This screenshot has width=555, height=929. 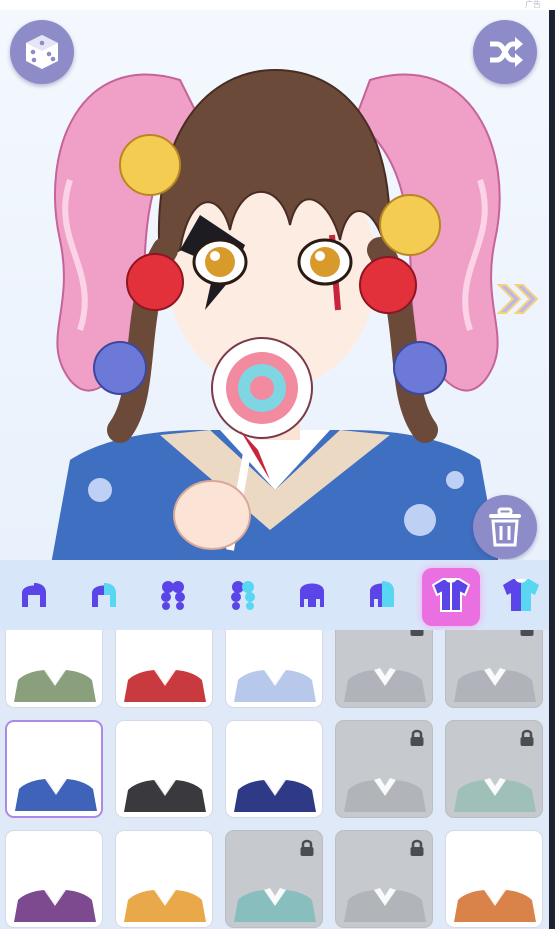 I want to click on side-hair-icon, so click(x=312, y=597).